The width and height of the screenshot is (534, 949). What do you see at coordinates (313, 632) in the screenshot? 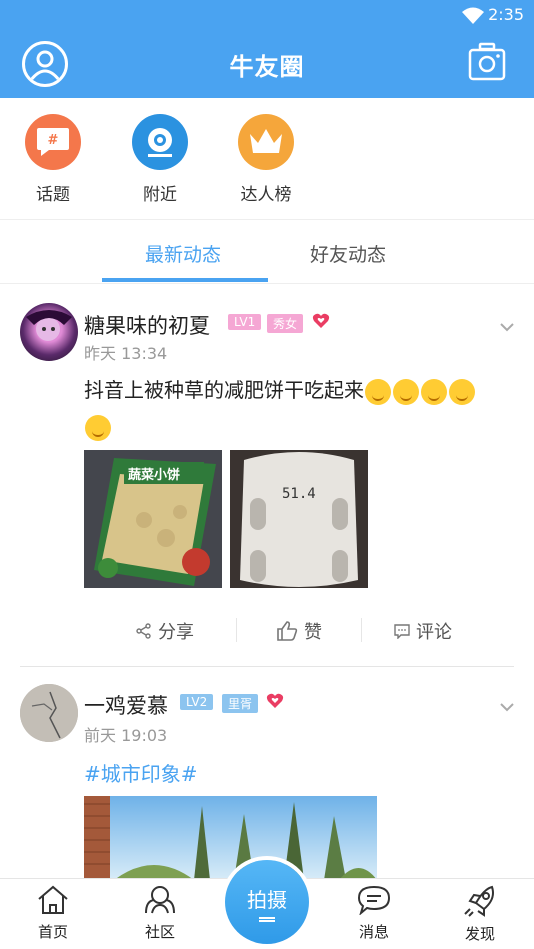
I see `like-label: 赞` at bounding box center [313, 632].